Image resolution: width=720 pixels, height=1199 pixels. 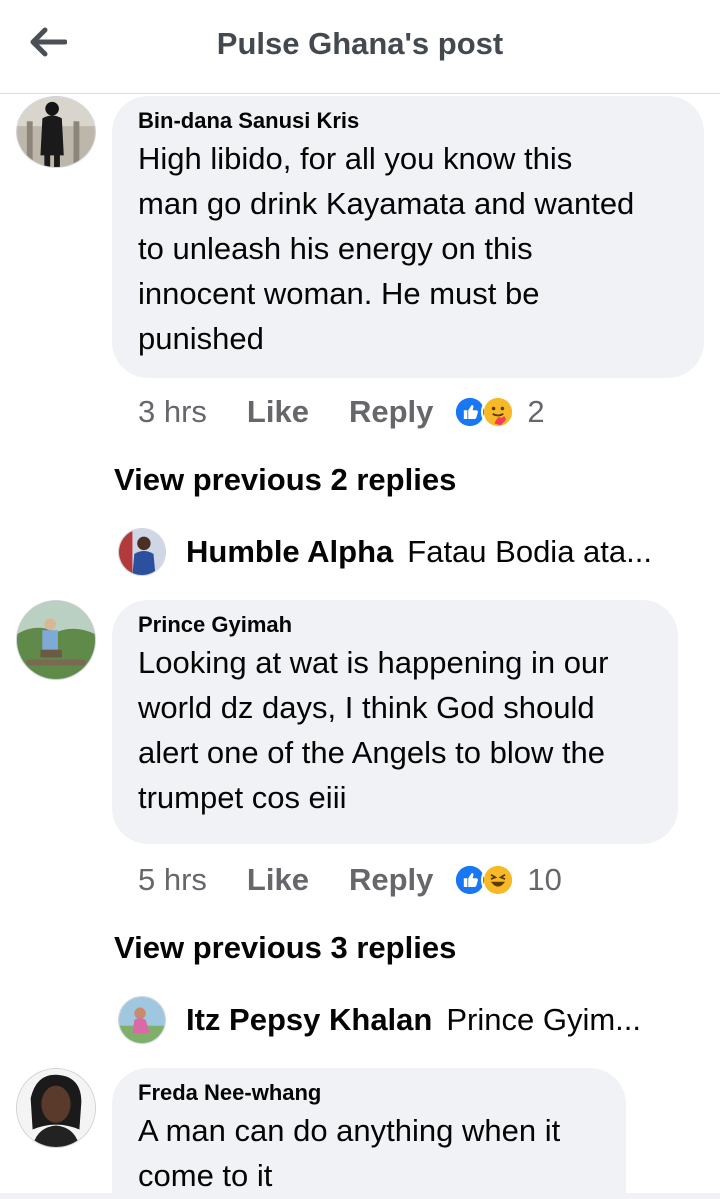 What do you see at coordinates (372, 752) in the screenshot?
I see `comment-text-line: alert one of the Angels to blow the` at bounding box center [372, 752].